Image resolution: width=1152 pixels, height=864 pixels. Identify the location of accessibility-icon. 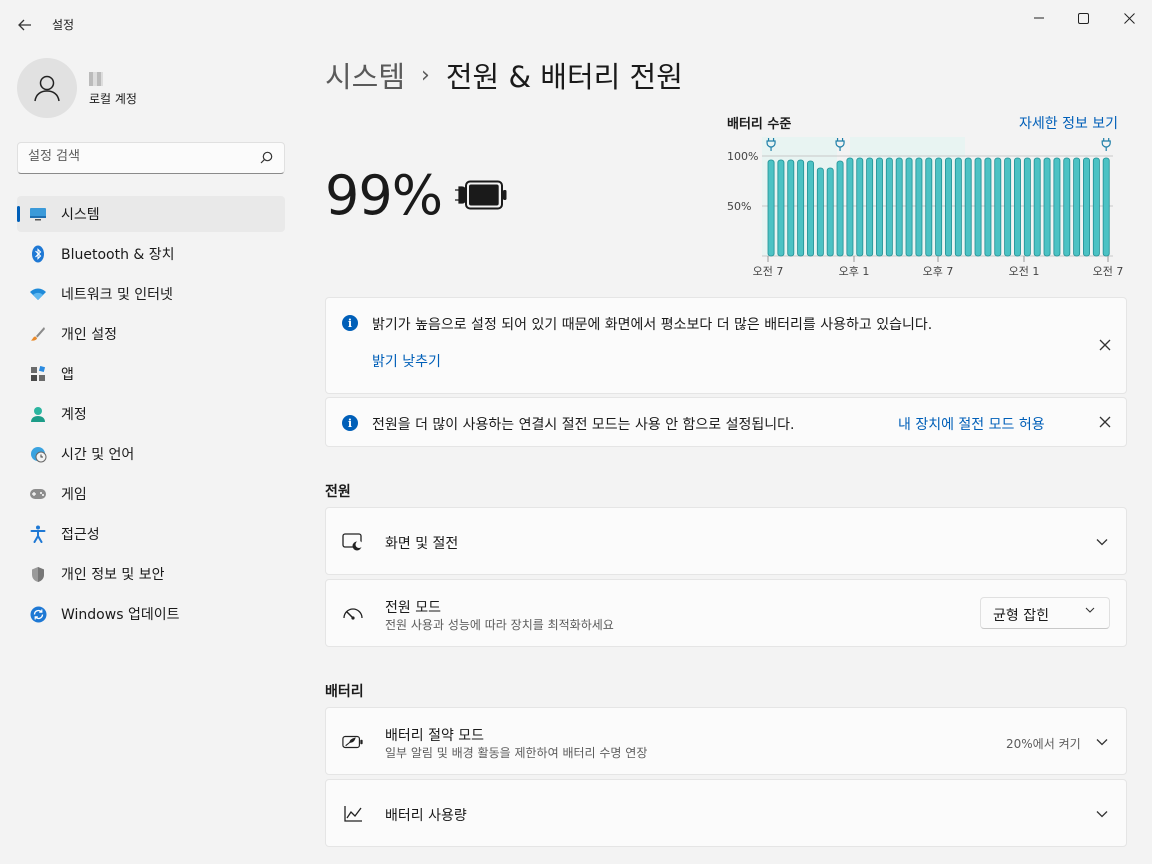
(38, 534).